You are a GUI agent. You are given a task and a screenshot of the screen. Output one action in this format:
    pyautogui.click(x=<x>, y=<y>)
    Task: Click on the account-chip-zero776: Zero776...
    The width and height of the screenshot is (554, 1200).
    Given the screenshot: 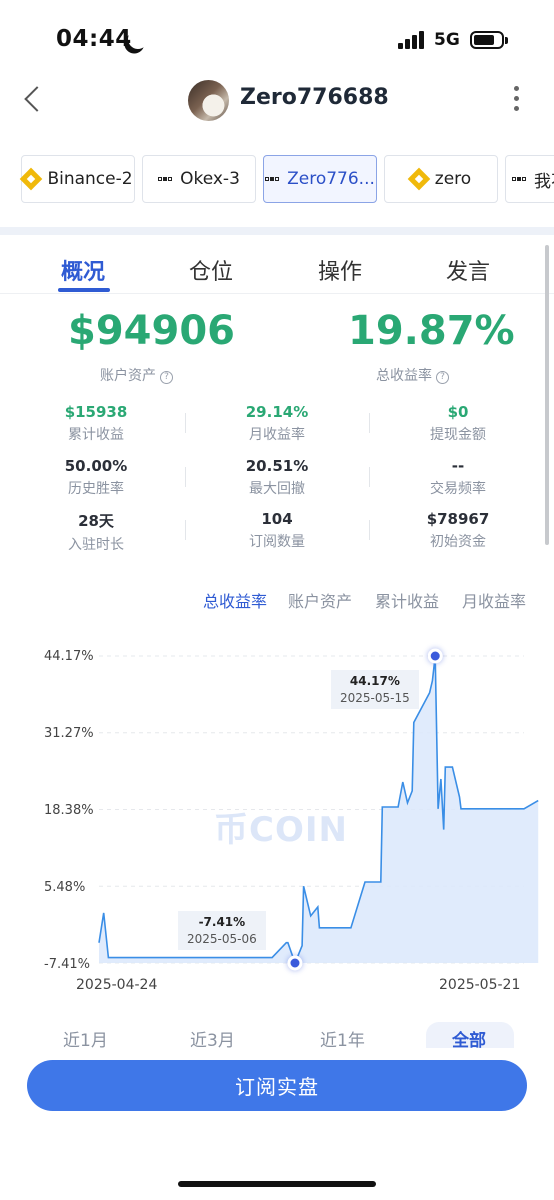 What is the action you would take?
    pyautogui.click(x=320, y=179)
    